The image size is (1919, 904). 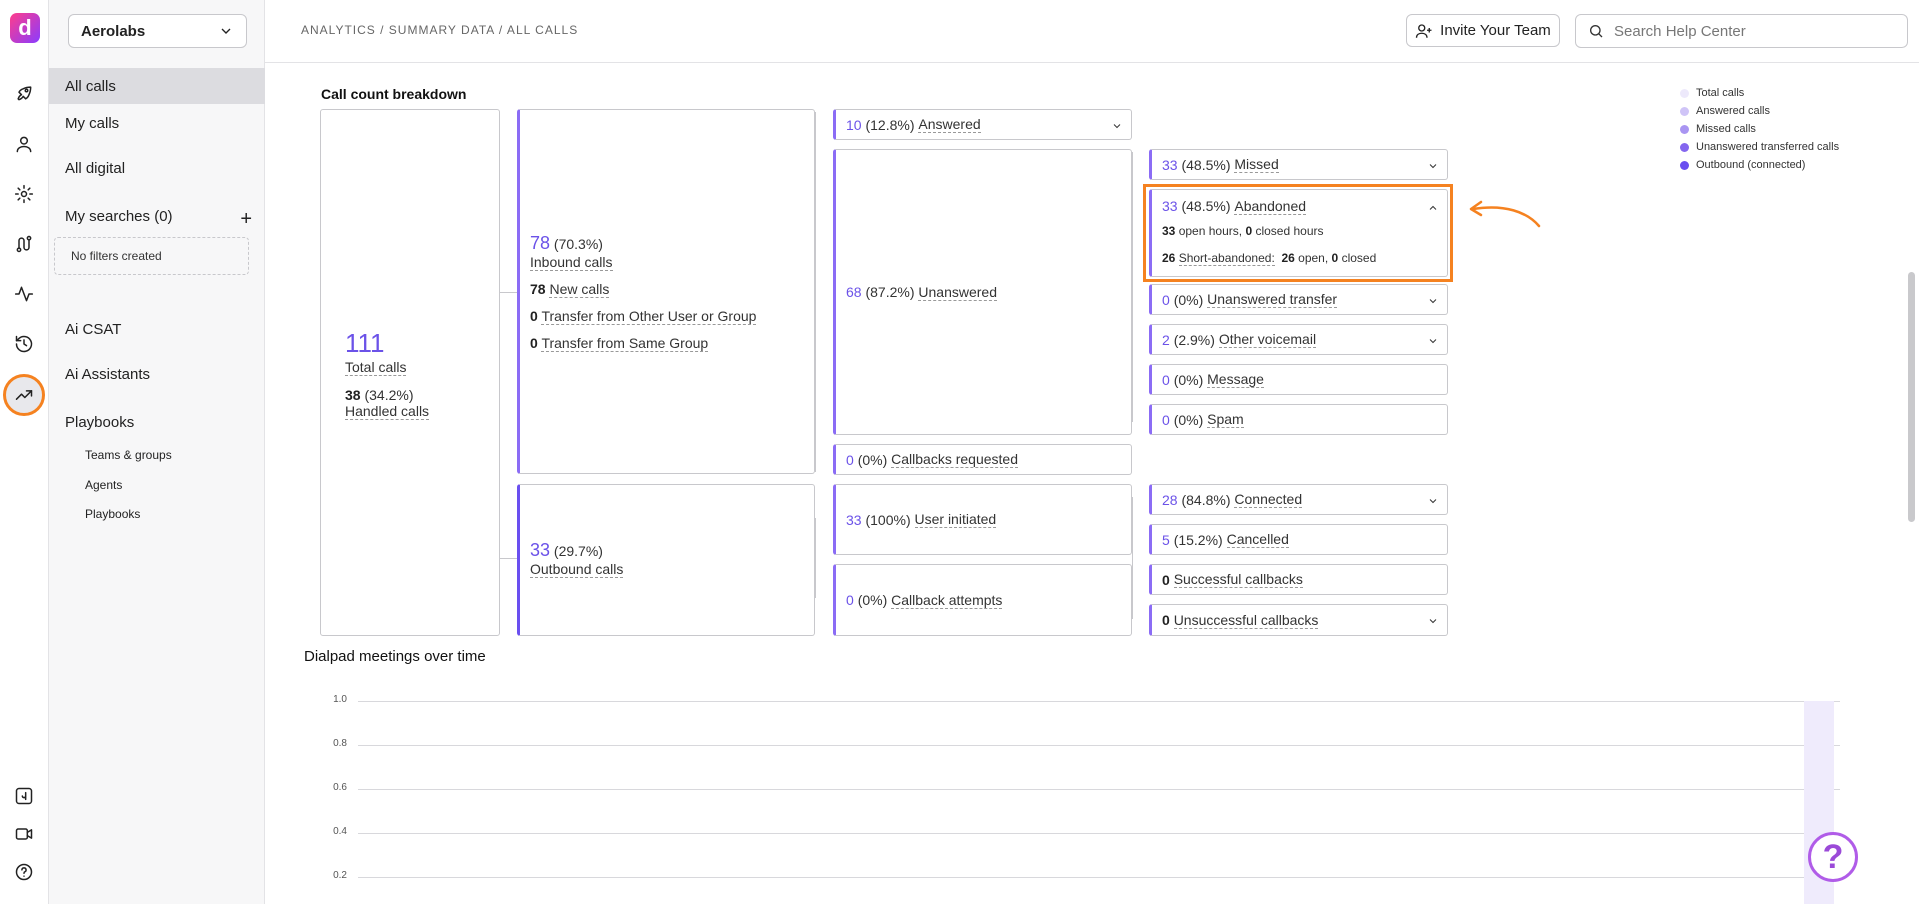 What do you see at coordinates (246, 219) in the screenshot?
I see `add-search-icon: +` at bounding box center [246, 219].